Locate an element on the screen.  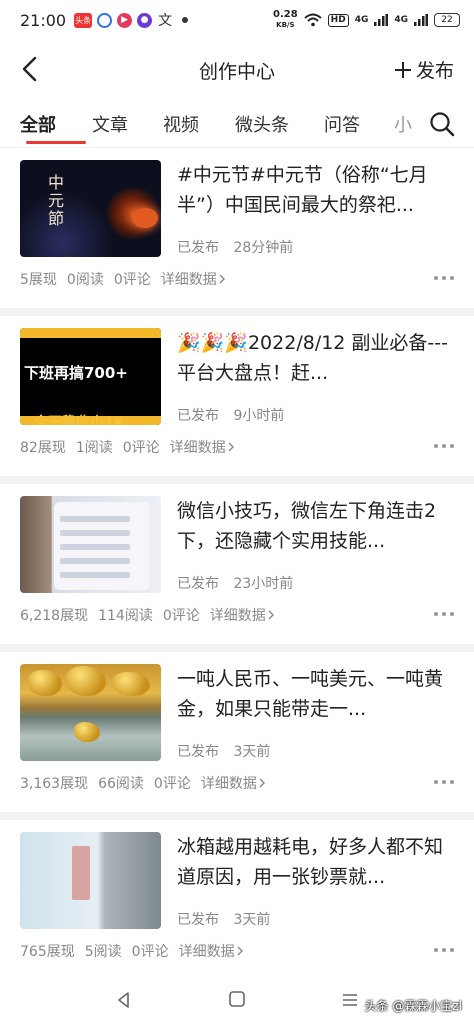
system-home-icon is located at coordinates (237, 999).